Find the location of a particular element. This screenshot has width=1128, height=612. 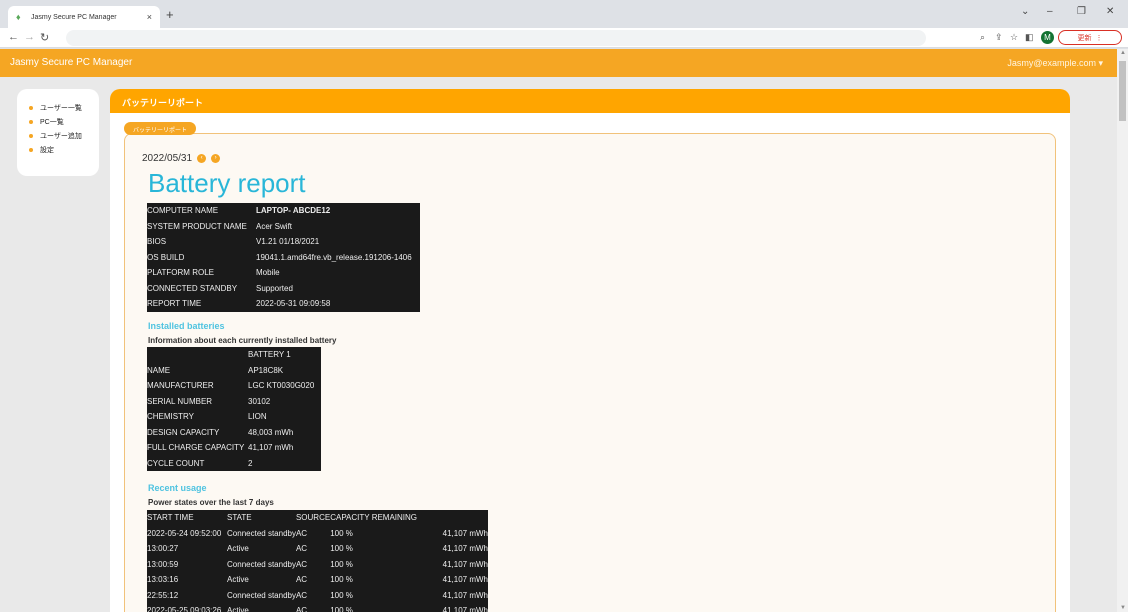

recent-usage-subheading: Power states over the last 7 days is located at coordinates (211, 502).